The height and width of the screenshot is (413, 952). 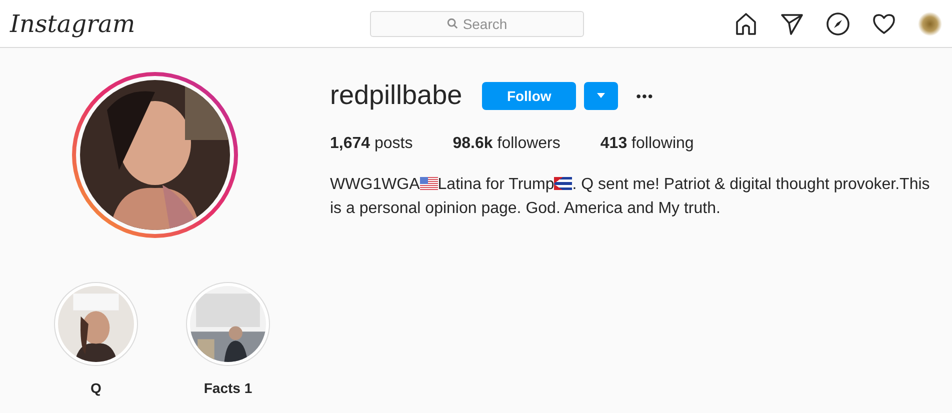 I want to click on heart-icon, so click(x=884, y=23).